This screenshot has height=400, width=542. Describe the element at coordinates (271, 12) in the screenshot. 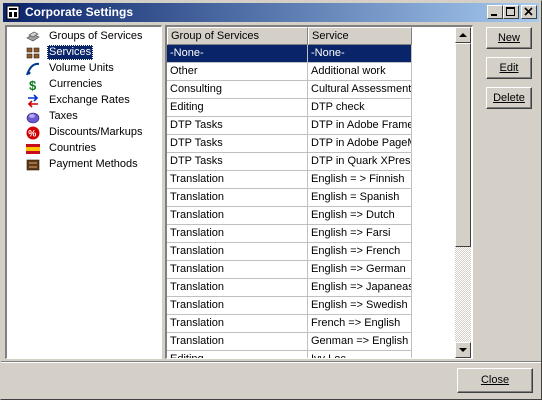

I see `title-bar: Corporate Settings` at that location.